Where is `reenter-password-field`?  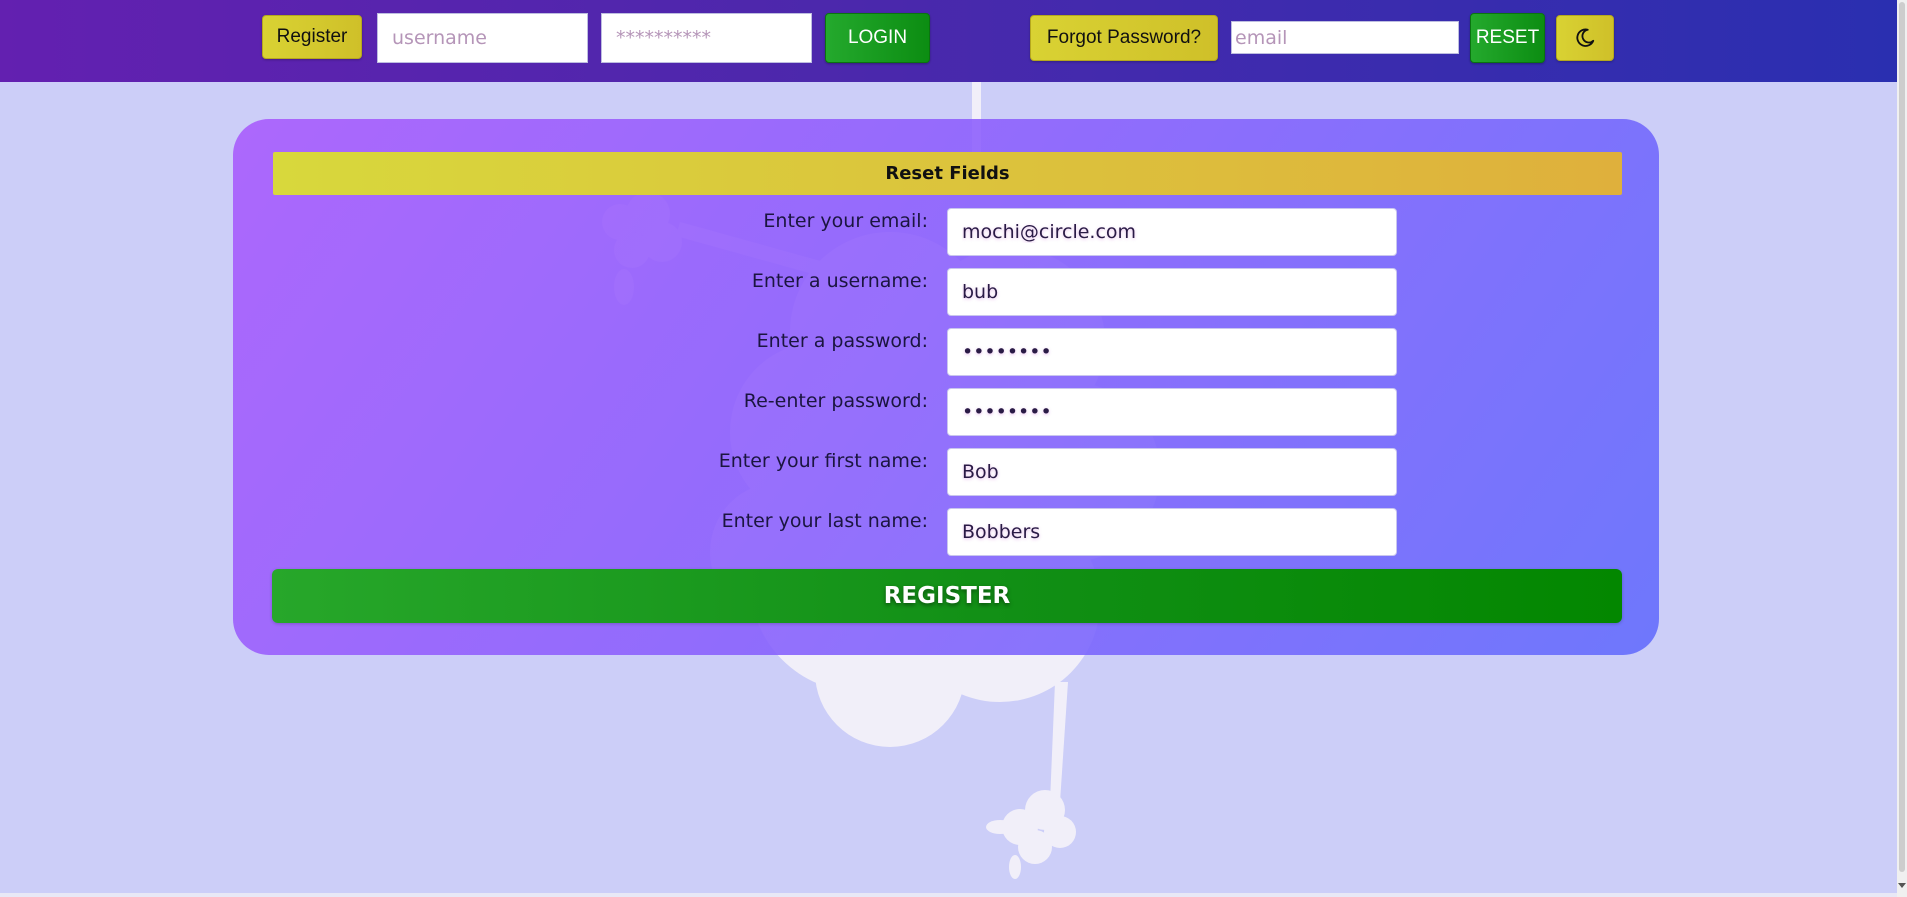 reenter-password-field is located at coordinates (1172, 412).